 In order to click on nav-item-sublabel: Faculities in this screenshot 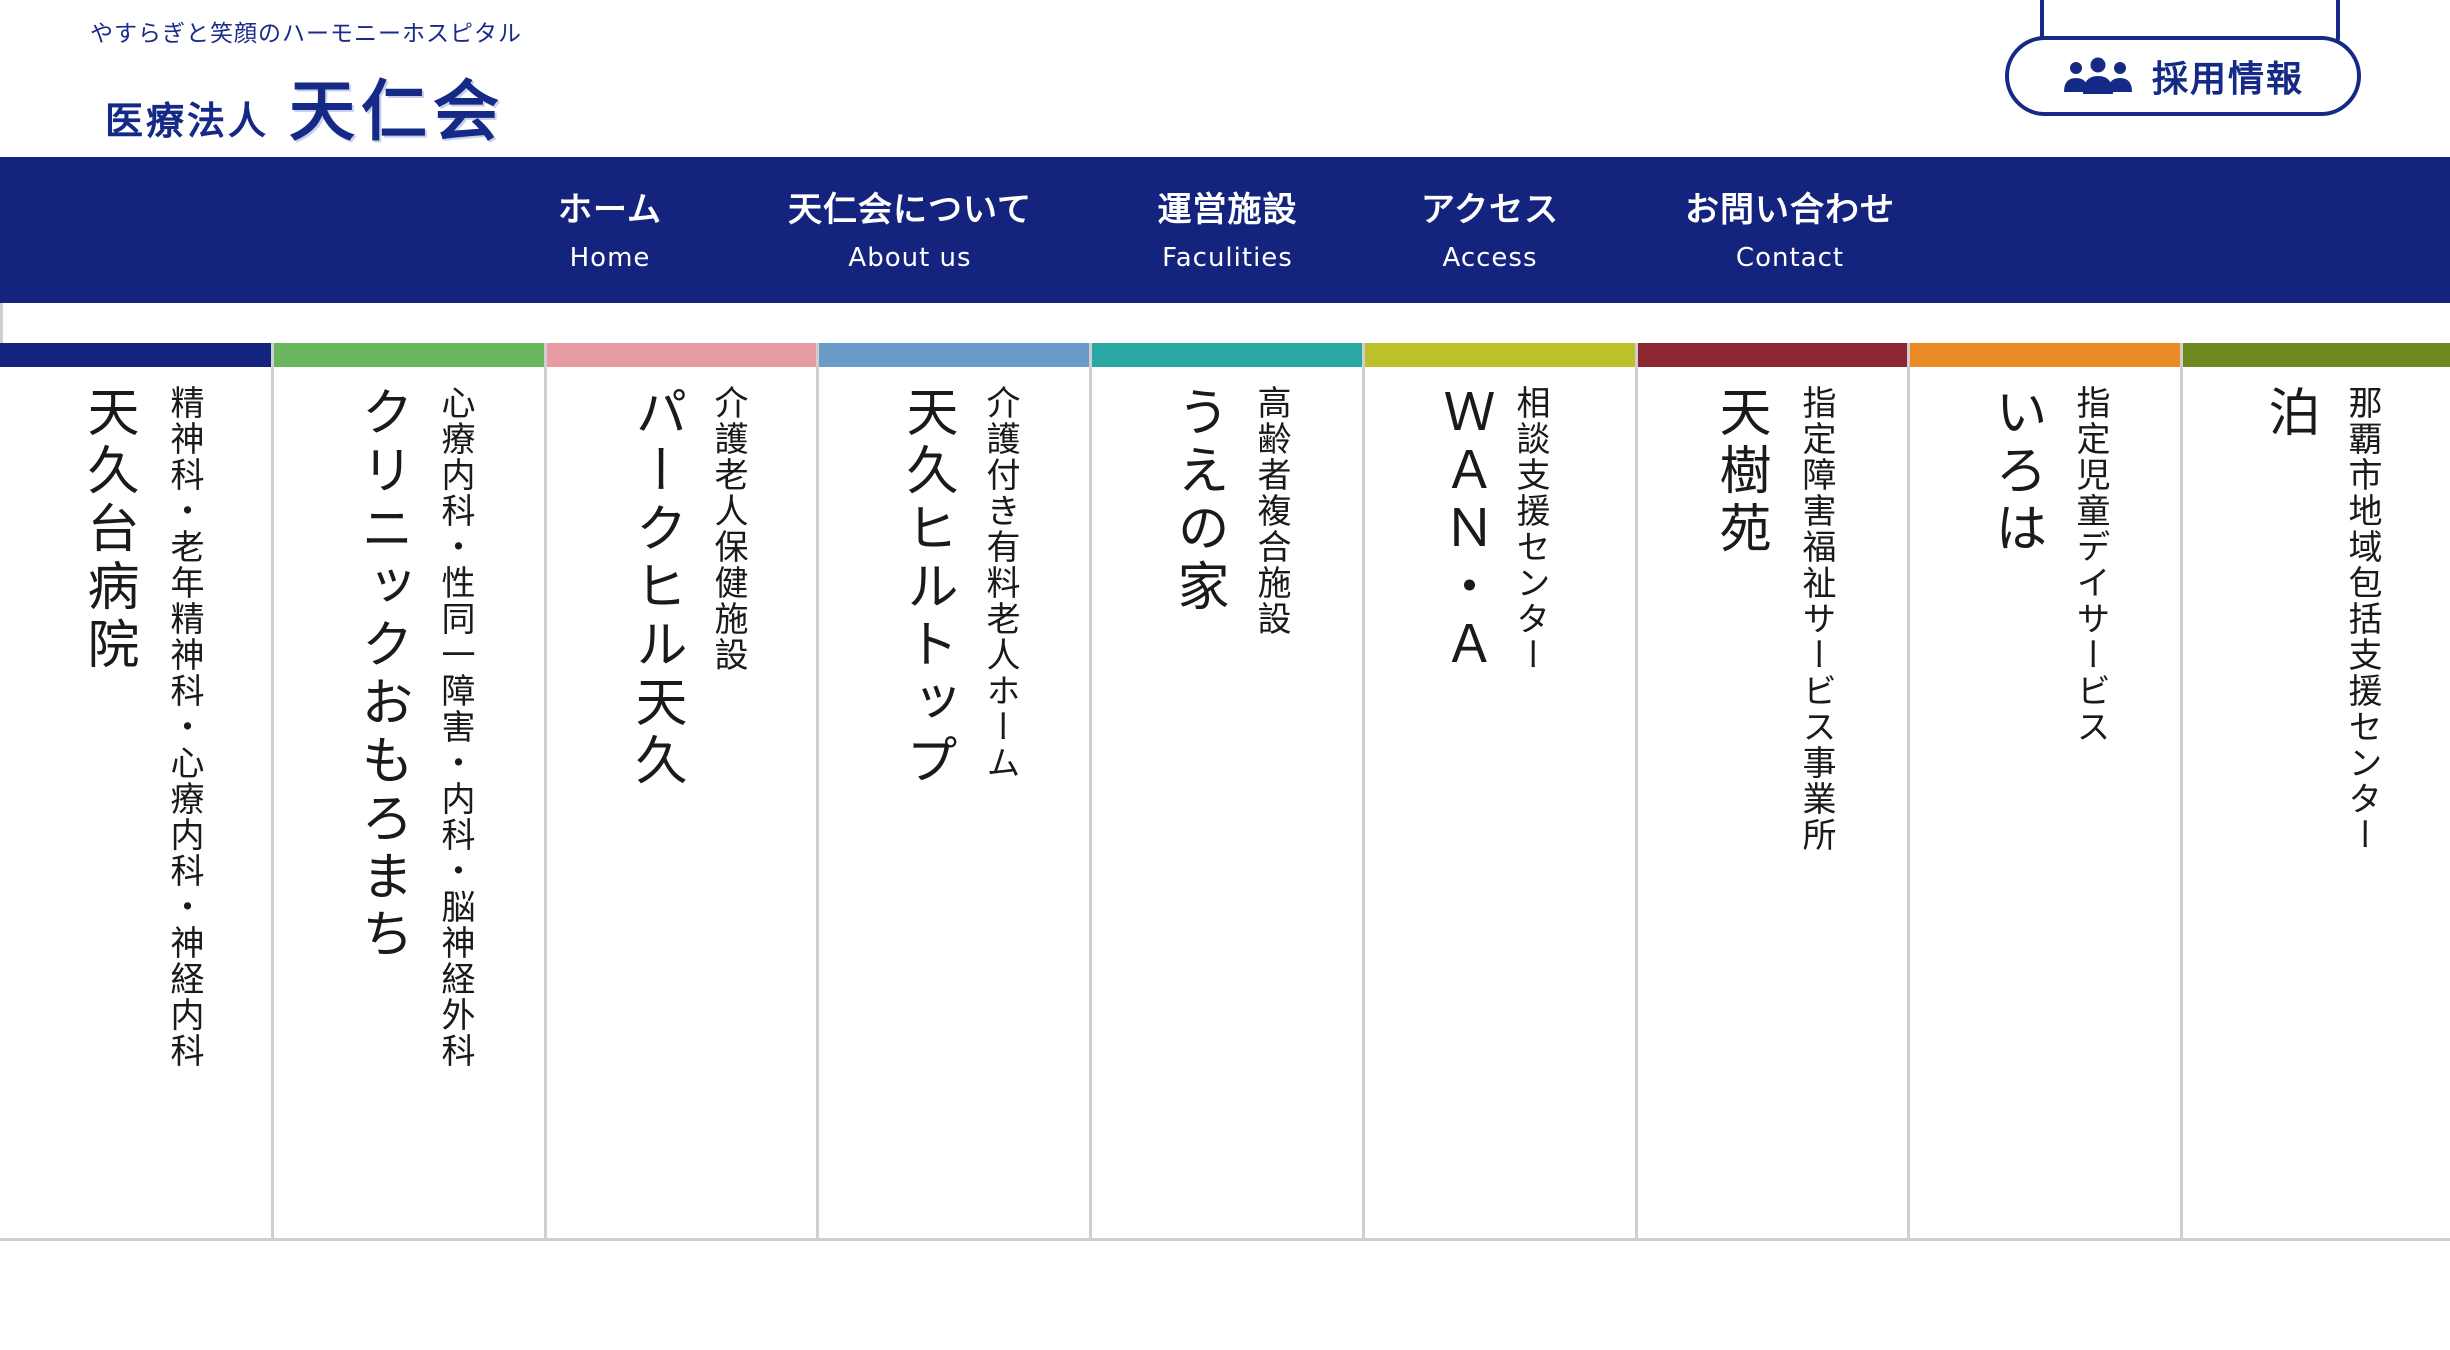, I will do `click(1227, 258)`.